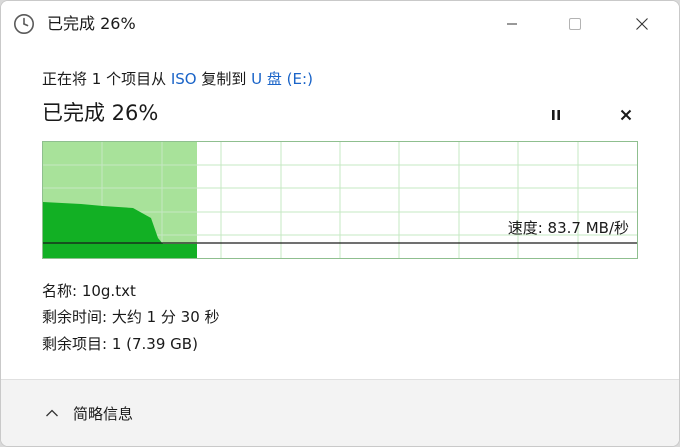  I want to click on copy-description: 正在将 1 个项目从 ISO 复制到 U 盘 (E:), so click(177, 79).